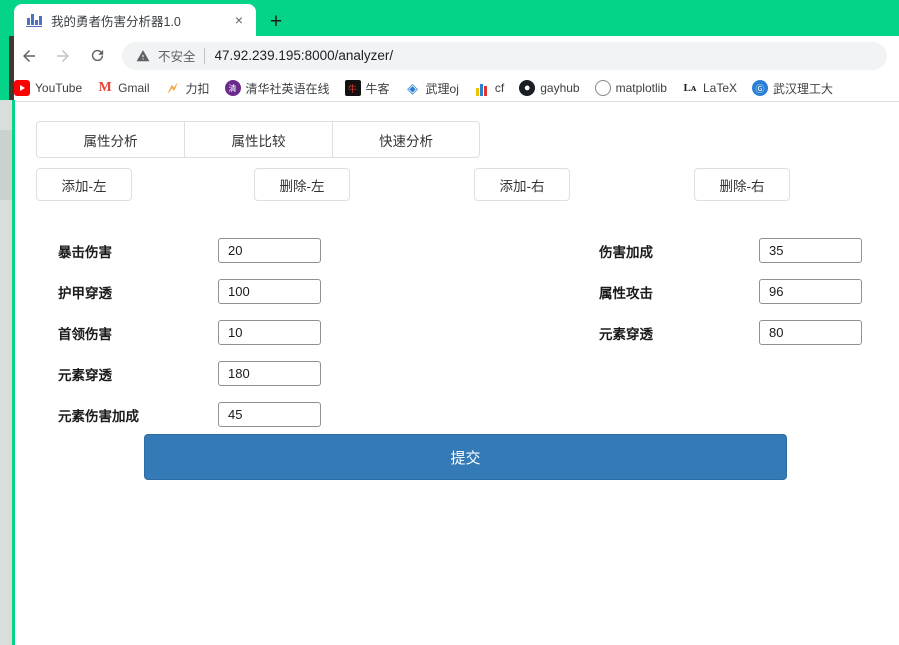 The image size is (899, 645). Describe the element at coordinates (85, 252) in the screenshot. I see `field-label: 暴击伤害` at that location.